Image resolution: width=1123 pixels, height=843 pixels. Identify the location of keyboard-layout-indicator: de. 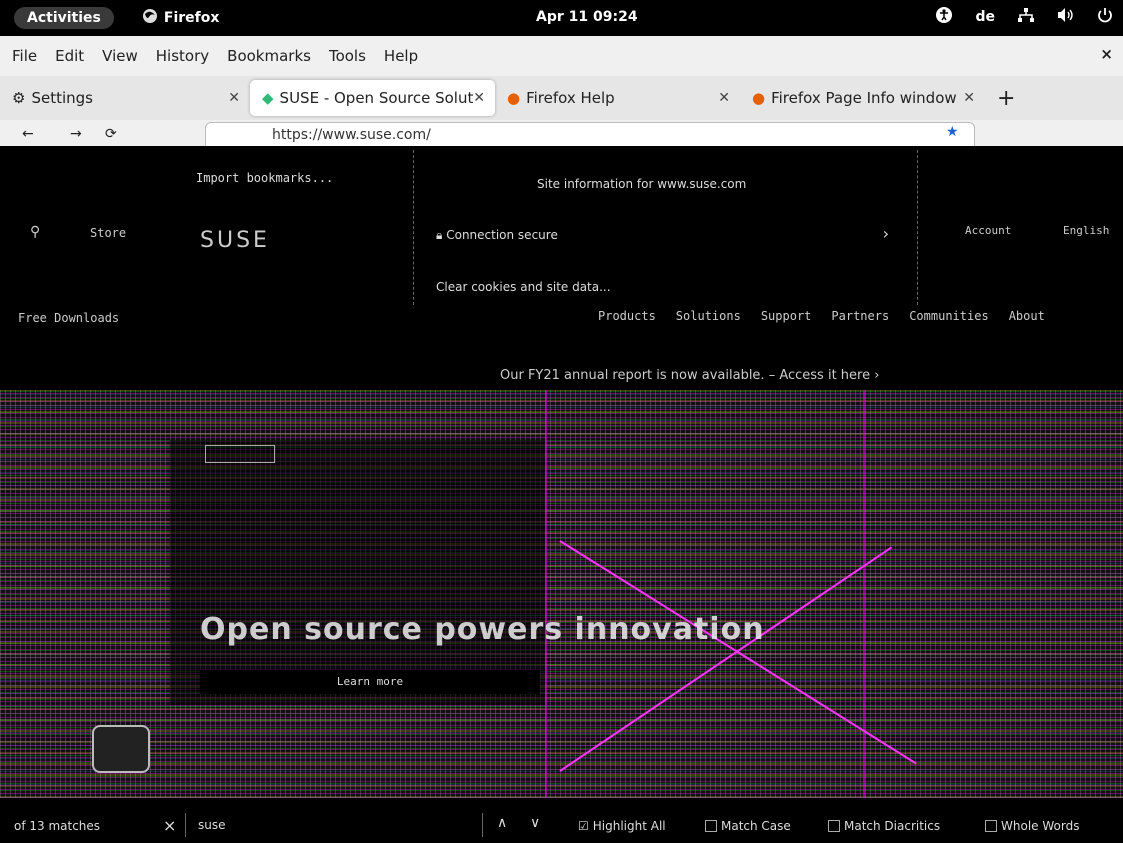
(985, 17).